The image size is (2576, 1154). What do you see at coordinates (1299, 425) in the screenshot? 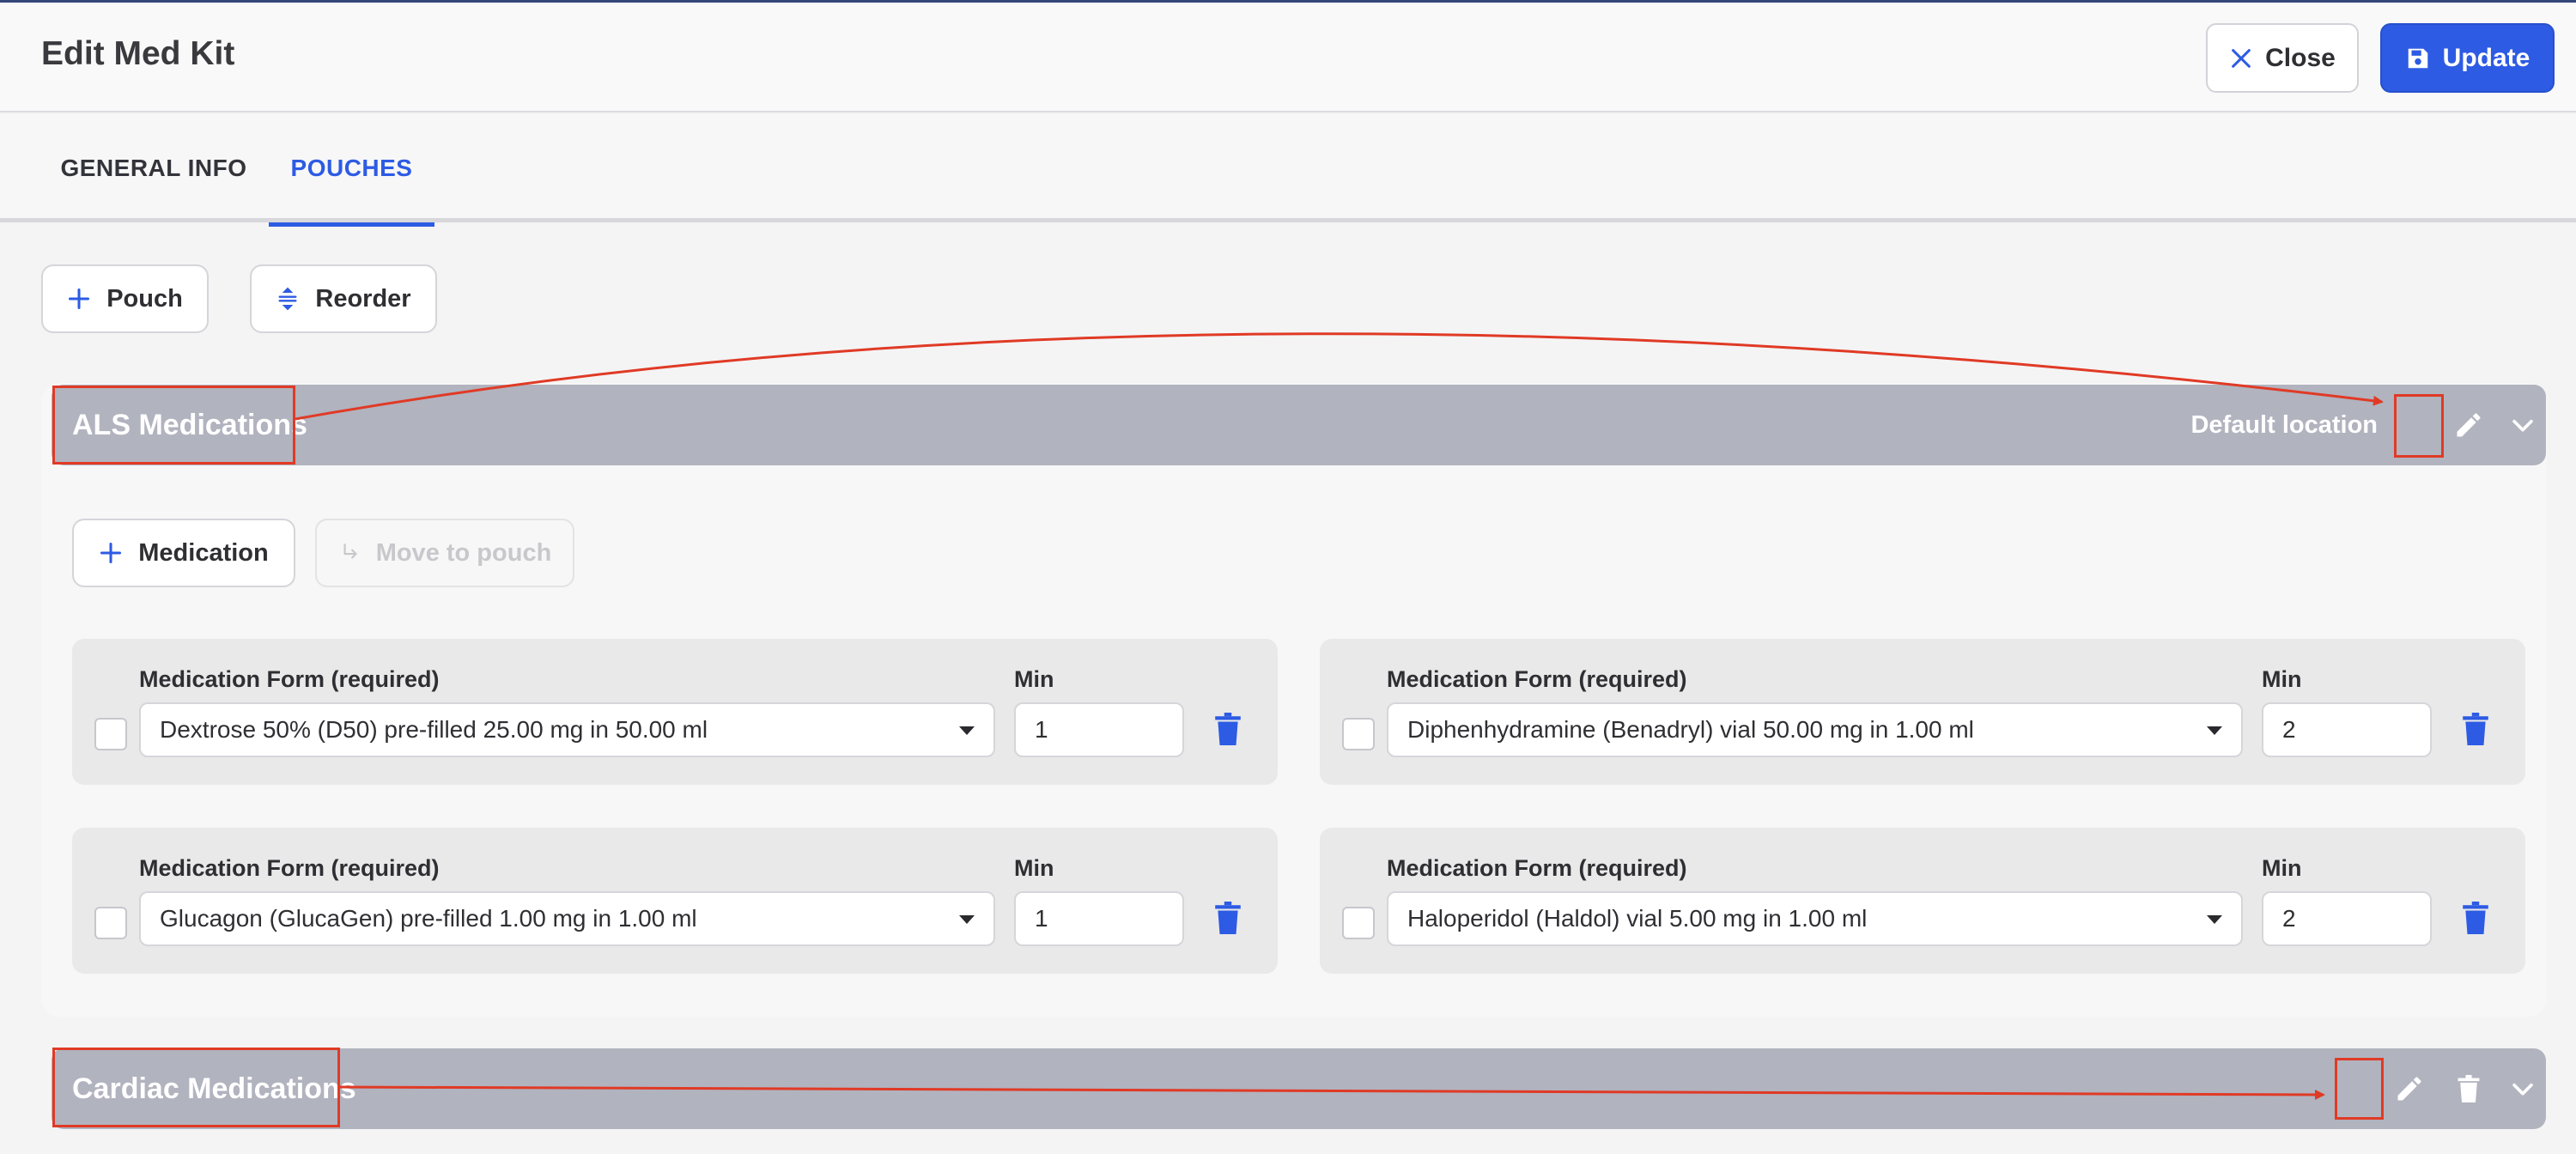
I see `pouch-header-als: ALS Medications Default location` at bounding box center [1299, 425].